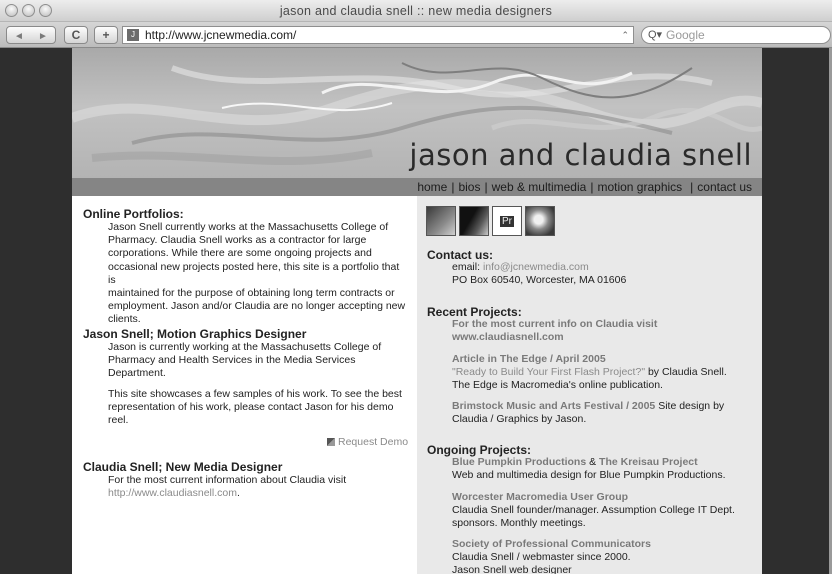 The width and height of the screenshot is (832, 574). I want to click on kreisau-link: The Kreisau Project, so click(648, 462).